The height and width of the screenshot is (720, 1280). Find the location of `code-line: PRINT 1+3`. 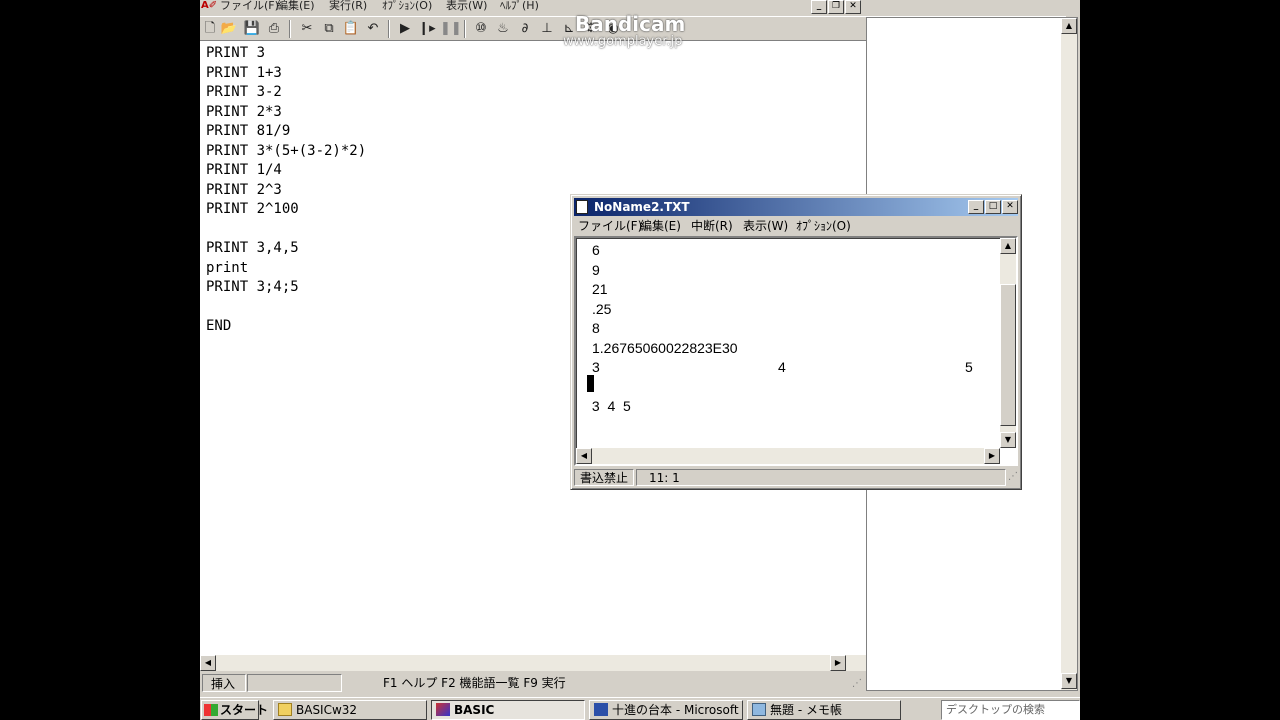

code-line: PRINT 1+3 is located at coordinates (244, 72).